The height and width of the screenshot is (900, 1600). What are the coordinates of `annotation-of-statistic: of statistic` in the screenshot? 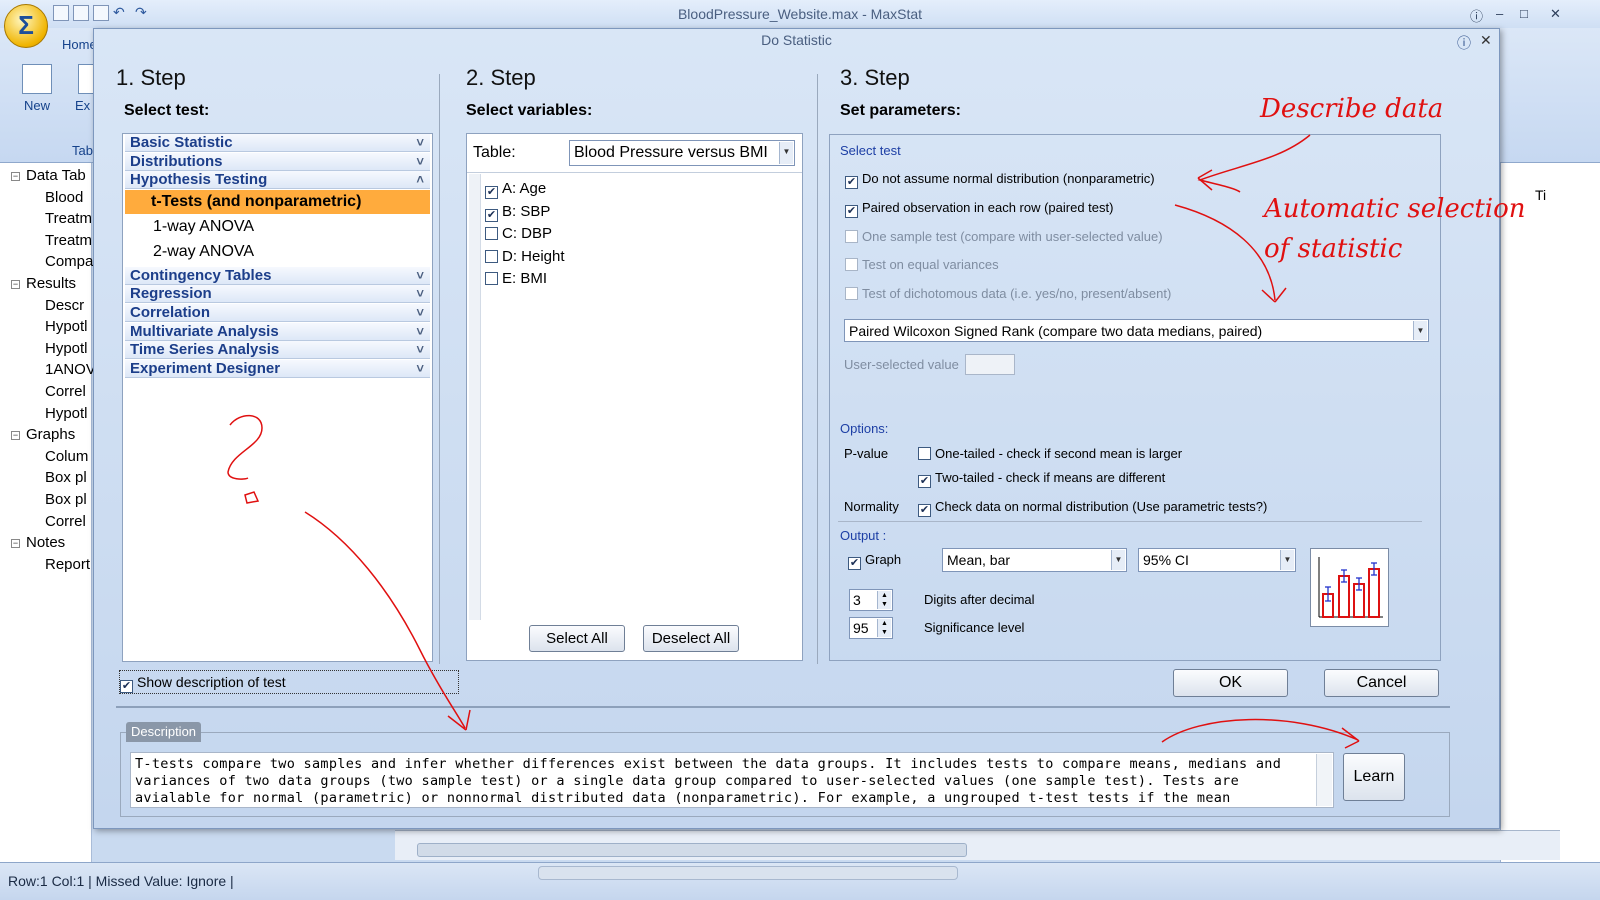 It's located at (1333, 249).